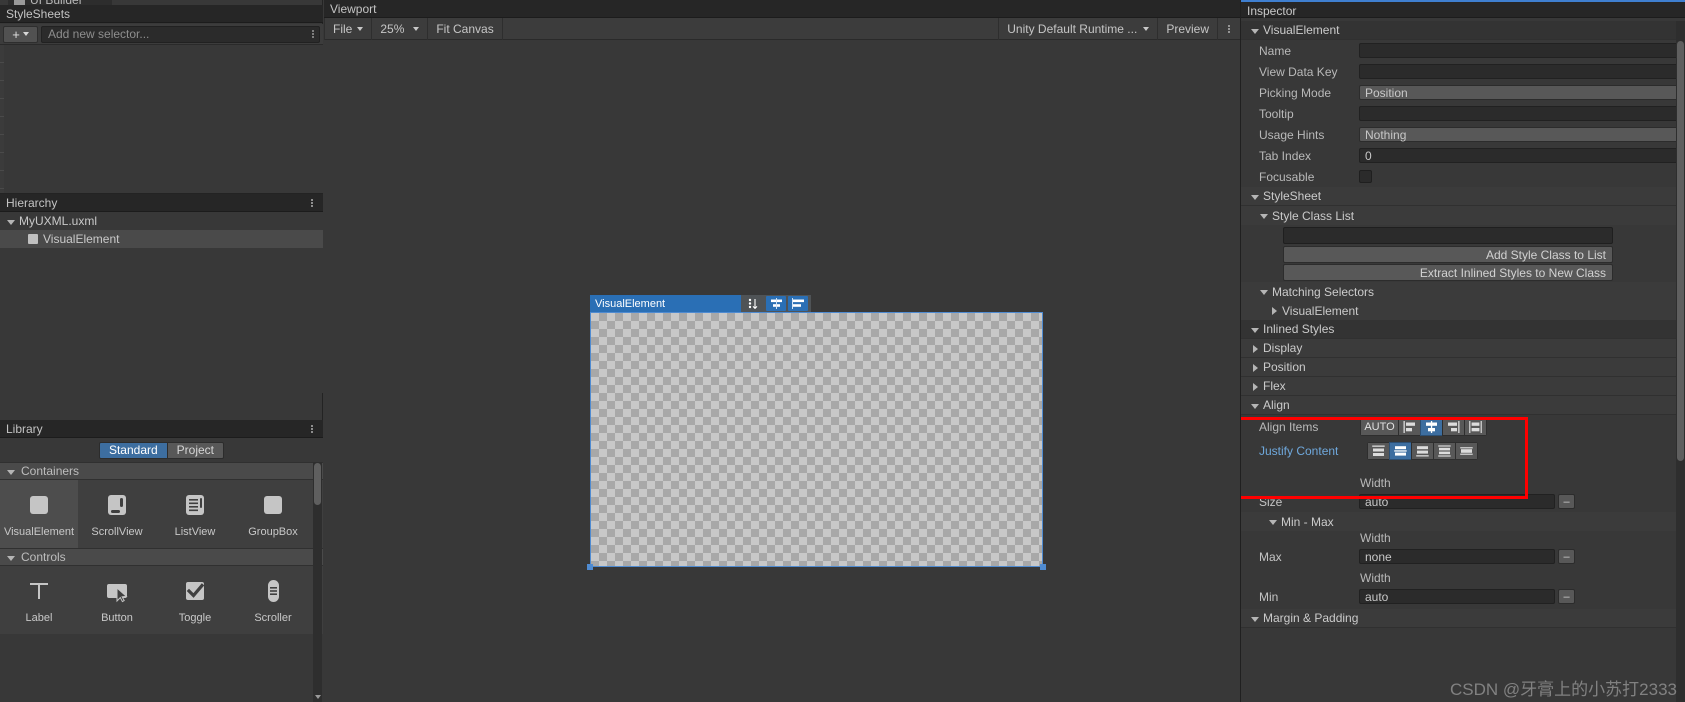 This screenshot has height=702, width=1685. What do you see at coordinates (1463, 291) in the screenshot?
I see `foldout-matching-selectors: Matching Selectors` at bounding box center [1463, 291].